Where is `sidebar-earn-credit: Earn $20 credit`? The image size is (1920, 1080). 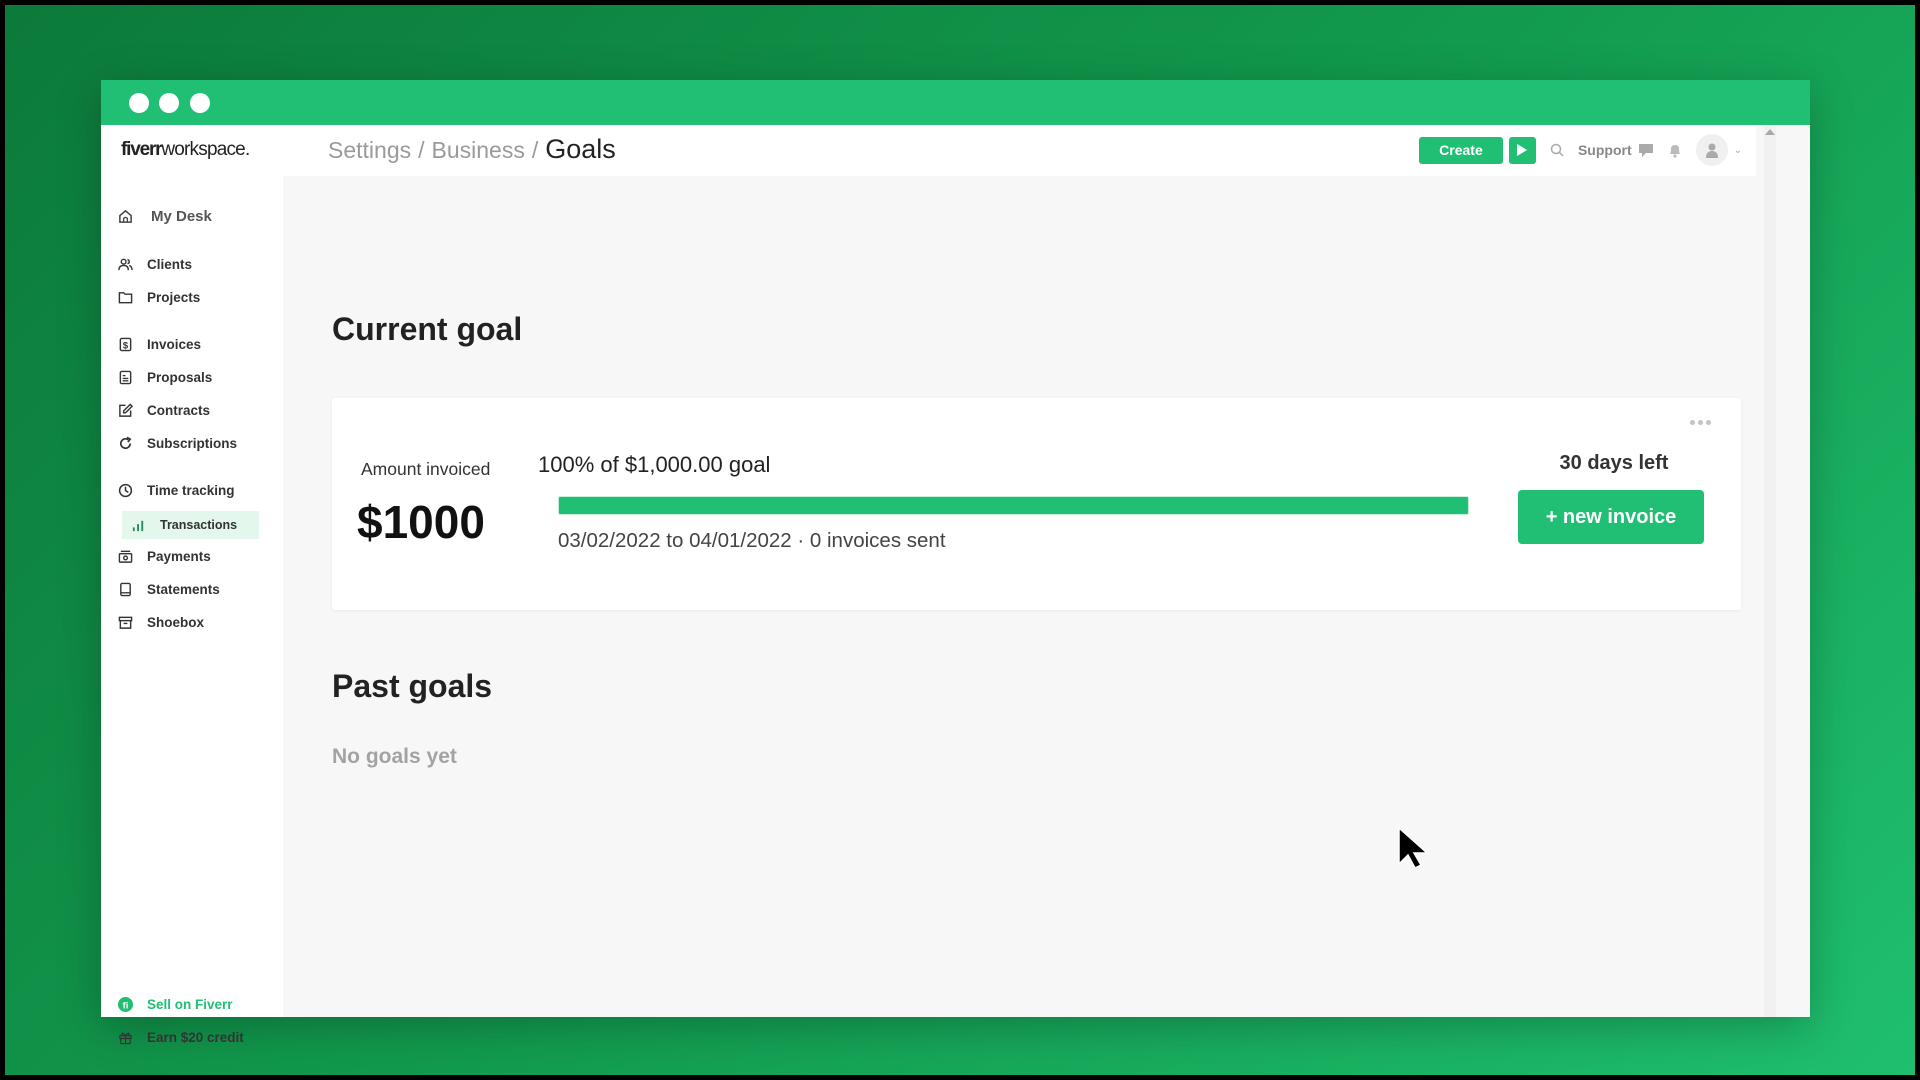 sidebar-earn-credit: Earn $20 credit is located at coordinates (192, 1037).